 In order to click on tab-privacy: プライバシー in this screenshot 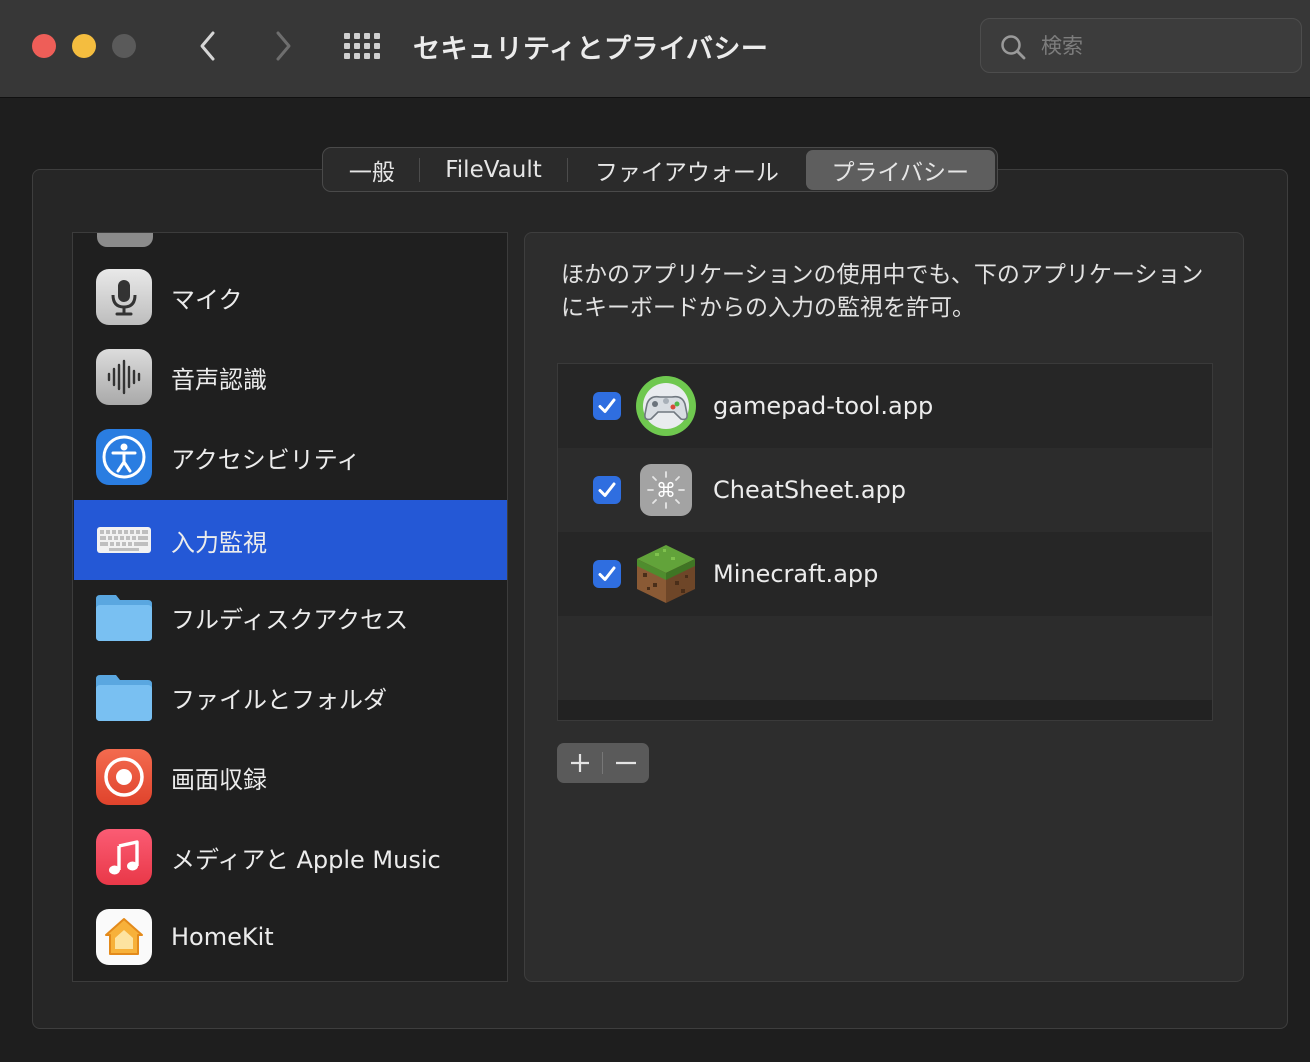, I will do `click(900, 169)`.